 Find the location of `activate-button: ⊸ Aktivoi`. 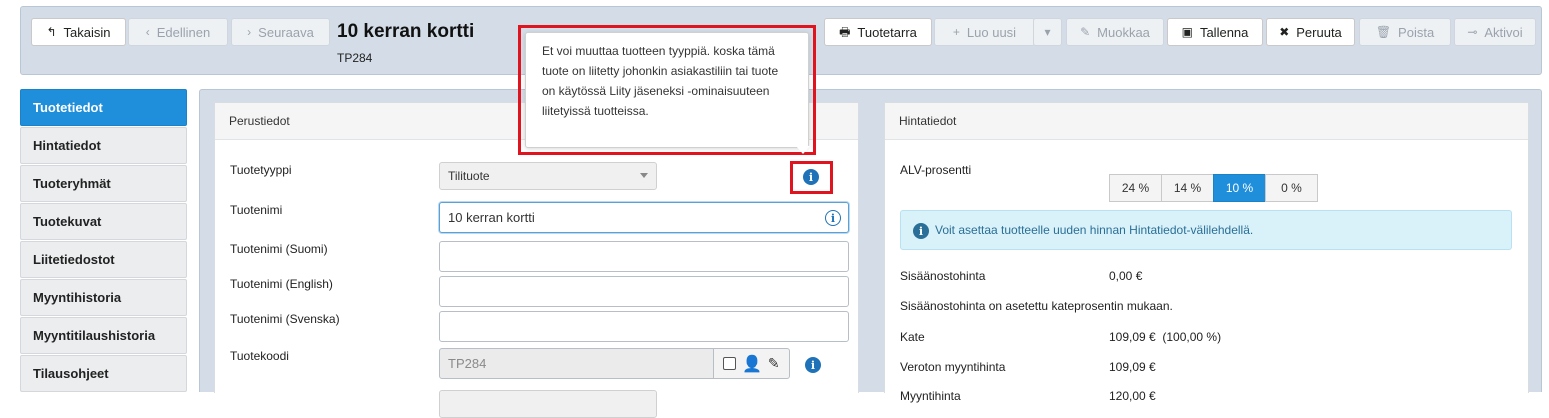

activate-button: ⊸ Aktivoi is located at coordinates (1495, 32).